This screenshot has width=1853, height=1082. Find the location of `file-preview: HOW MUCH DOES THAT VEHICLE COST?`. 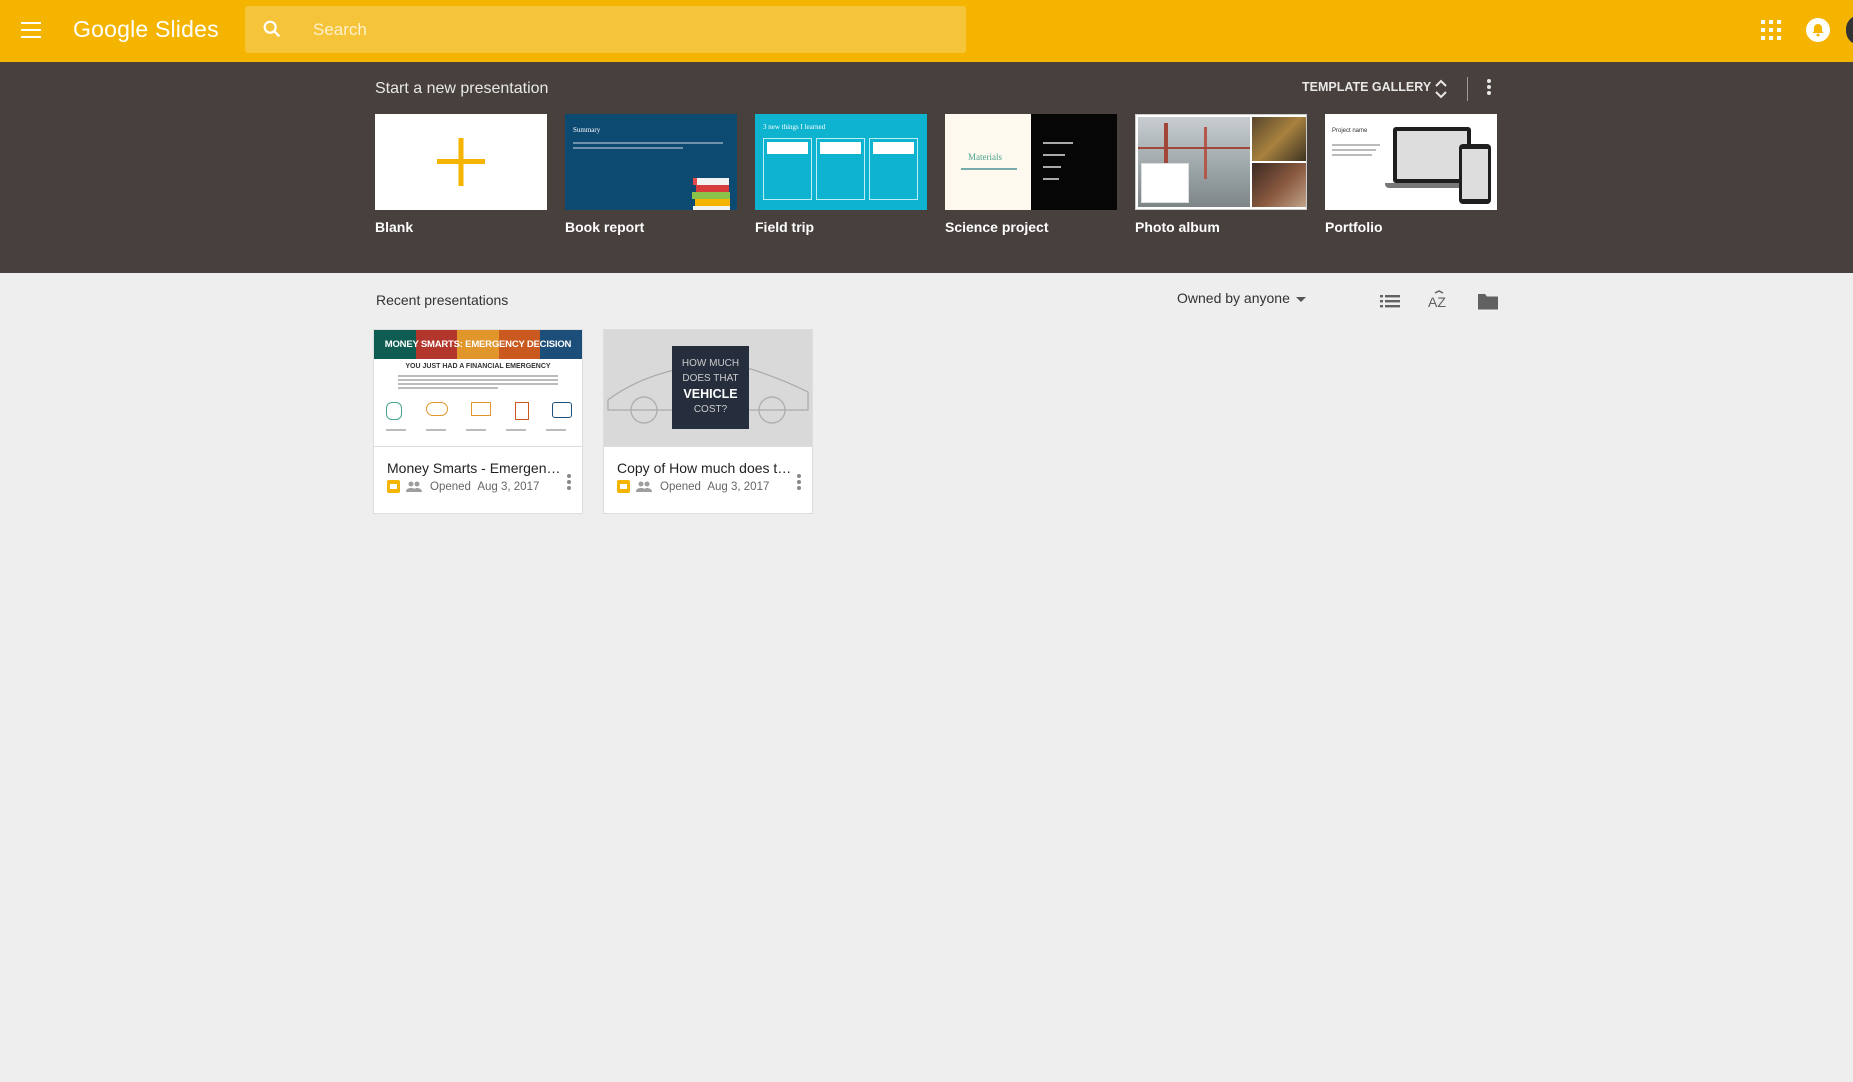

file-preview: HOW MUCH DOES THAT VEHICLE COST? is located at coordinates (708, 388).